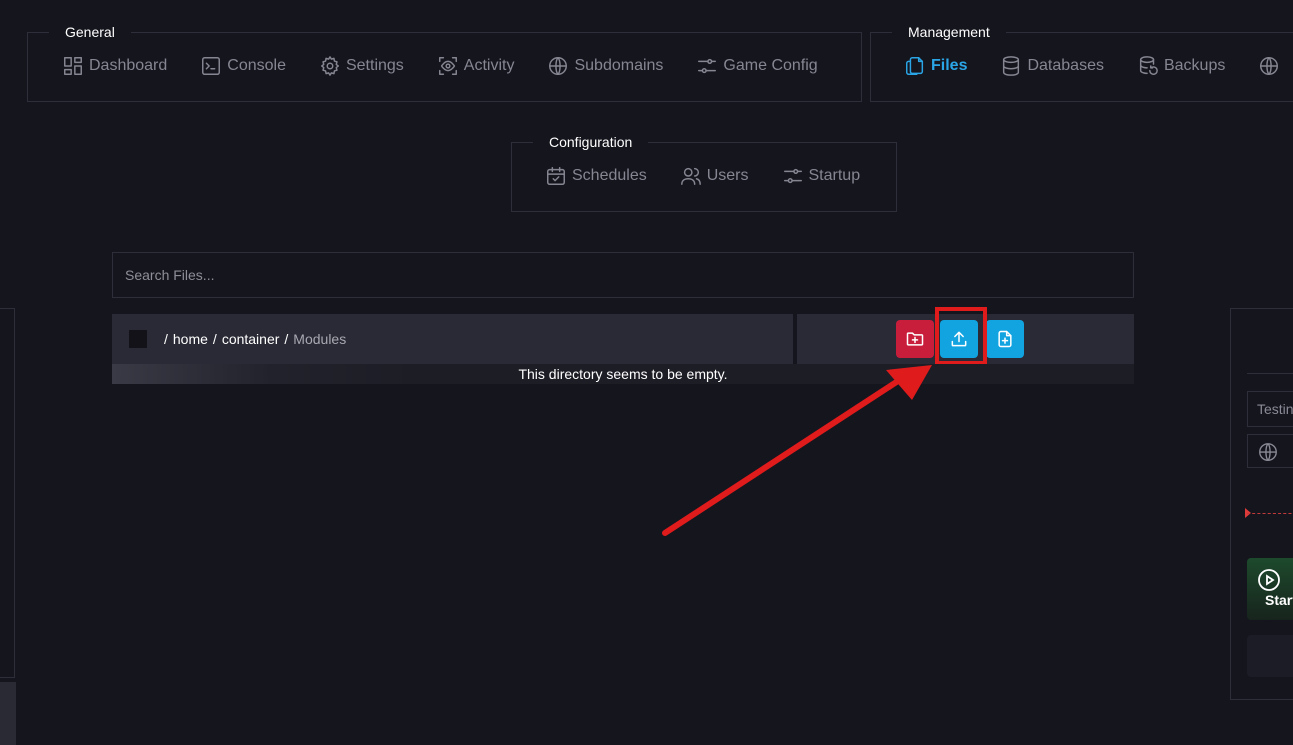 This screenshot has width=1293, height=745. I want to click on start-label: Start, so click(1279, 600).